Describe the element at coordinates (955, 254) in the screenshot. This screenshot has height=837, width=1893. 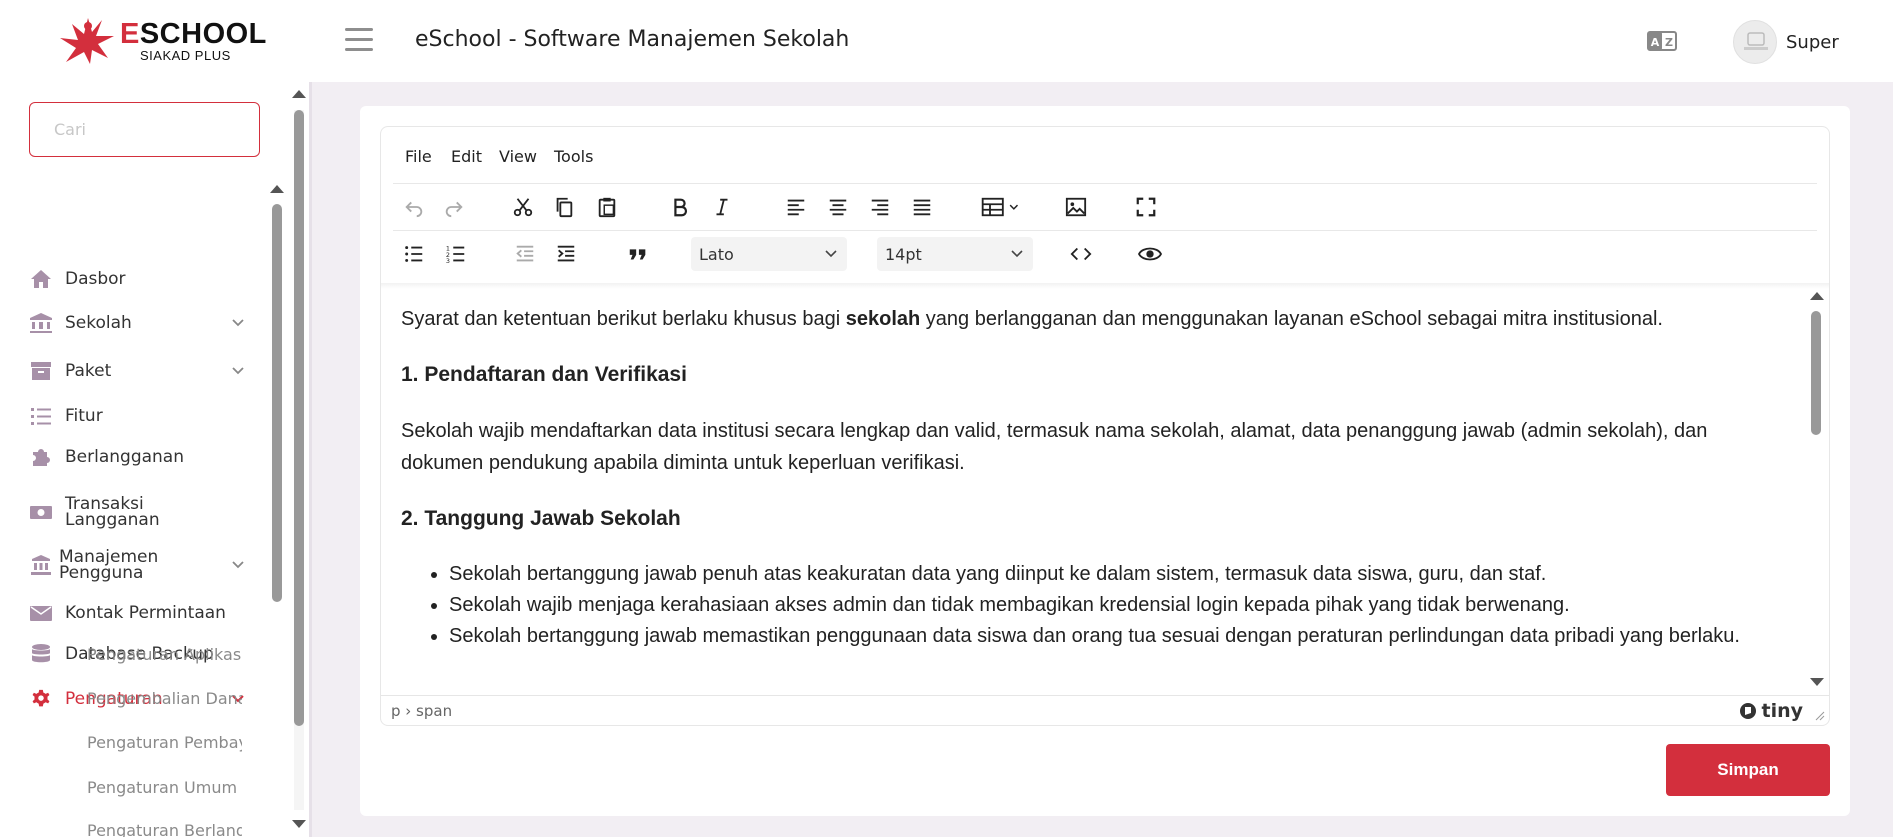
I see `font-size-select: 14pt` at that location.